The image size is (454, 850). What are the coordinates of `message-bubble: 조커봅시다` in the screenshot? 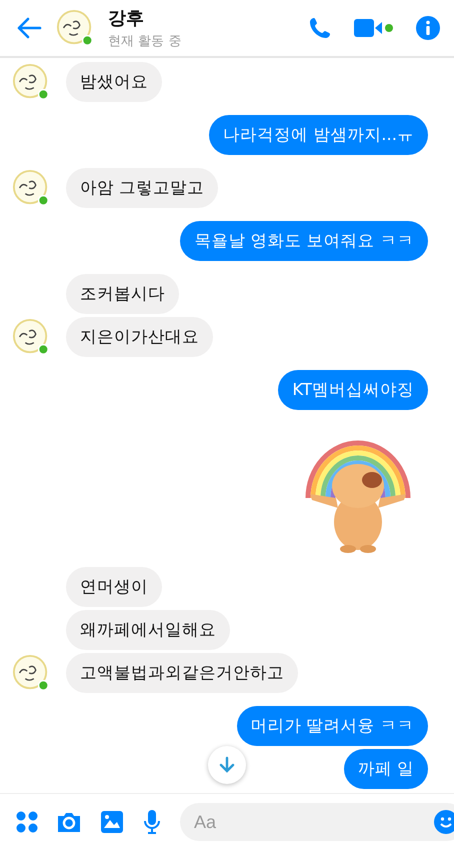 It's located at (122, 294).